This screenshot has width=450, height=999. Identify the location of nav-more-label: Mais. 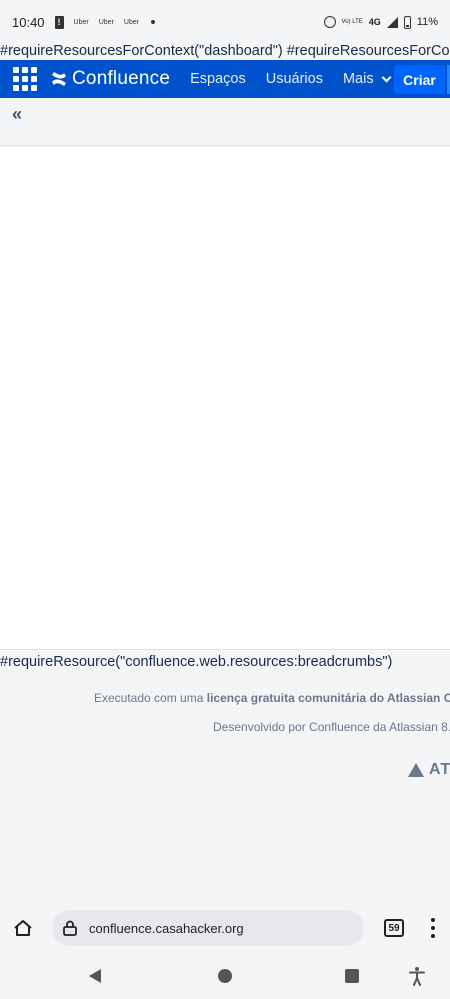
(358, 79).